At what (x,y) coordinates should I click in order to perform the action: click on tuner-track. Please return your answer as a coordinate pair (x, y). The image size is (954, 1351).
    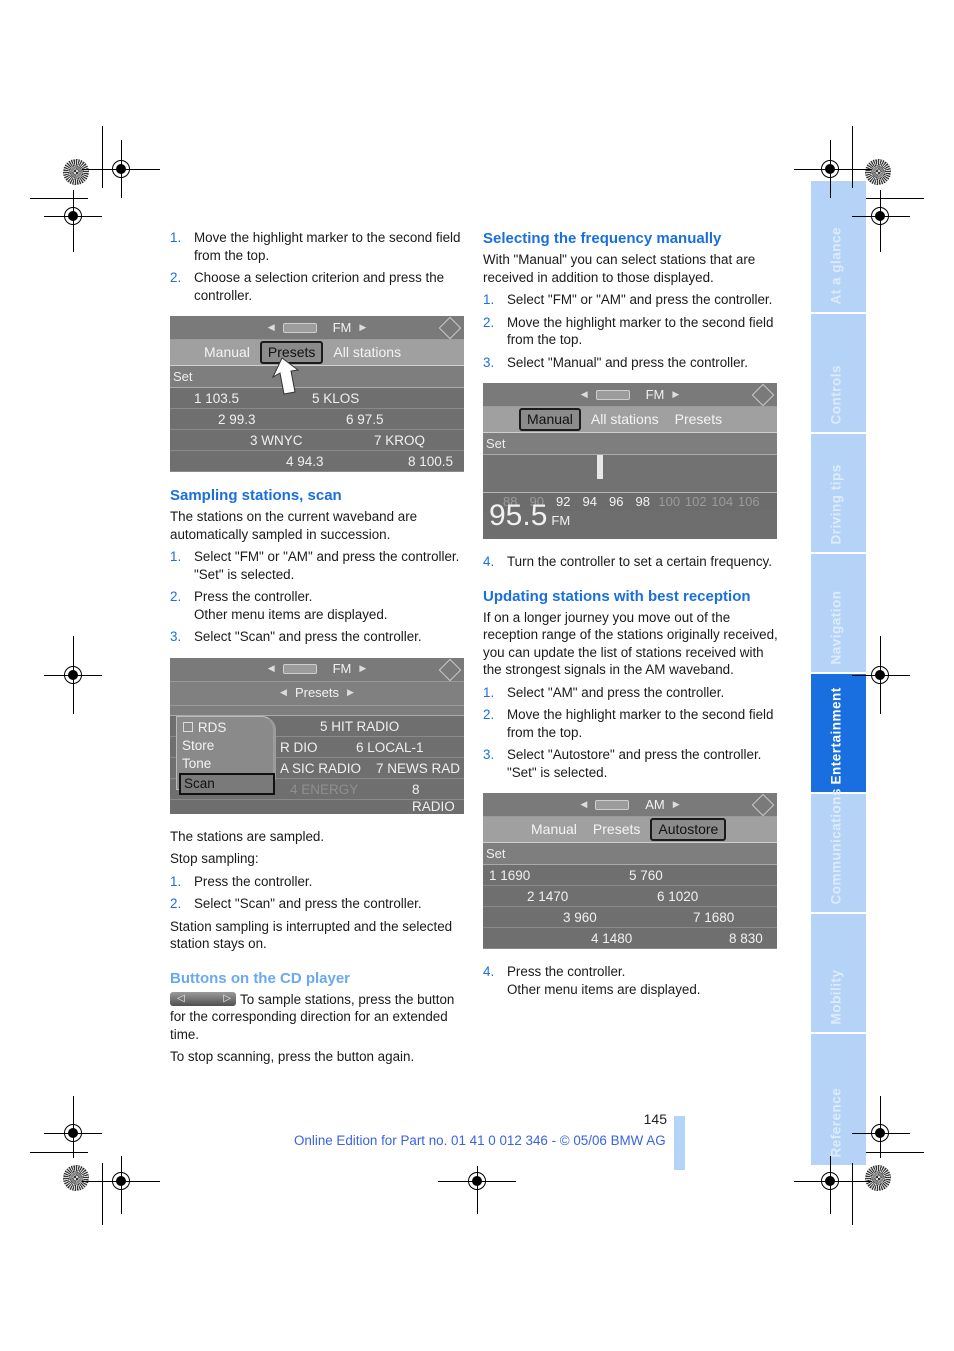
    Looking at the image, I should click on (630, 474).